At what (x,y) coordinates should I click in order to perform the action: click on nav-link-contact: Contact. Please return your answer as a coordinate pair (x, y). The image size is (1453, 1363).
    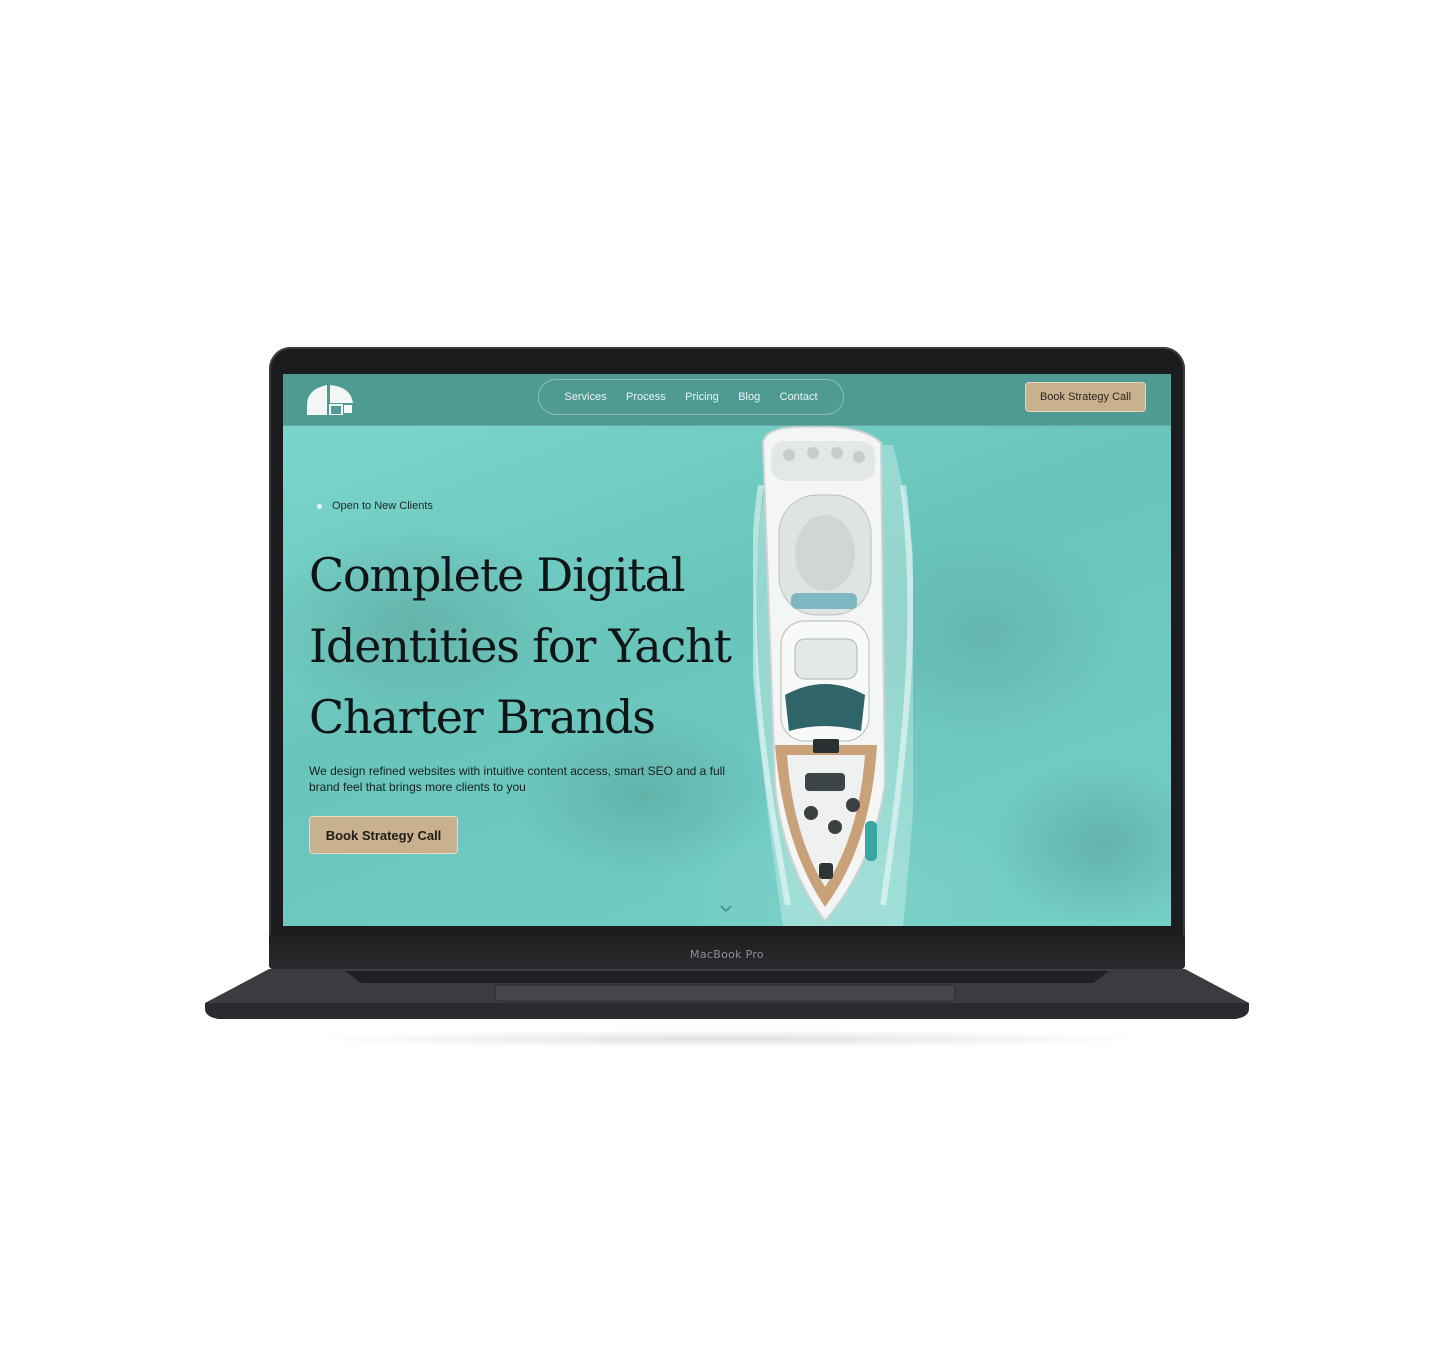
    Looking at the image, I should click on (799, 397).